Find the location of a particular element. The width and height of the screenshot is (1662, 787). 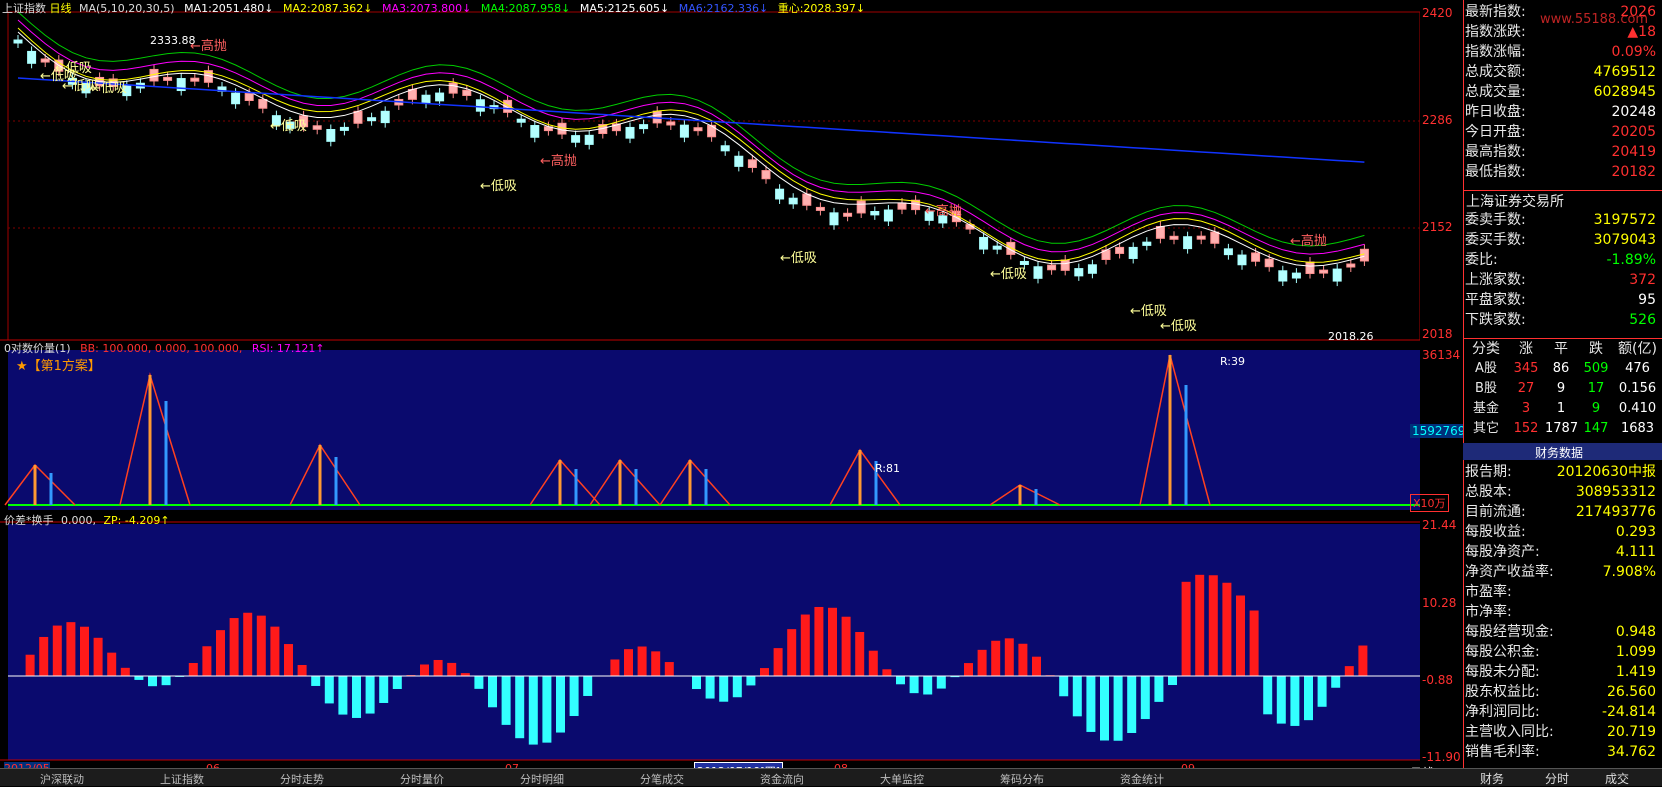

breadth-cell: 17 is located at coordinates (1596, 389).